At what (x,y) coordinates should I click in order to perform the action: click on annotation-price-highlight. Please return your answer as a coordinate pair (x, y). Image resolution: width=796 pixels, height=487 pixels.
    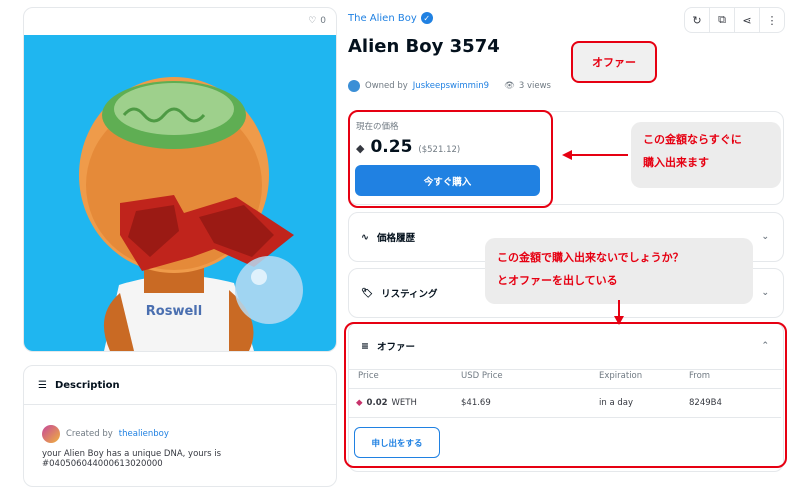
    Looking at the image, I should click on (450, 159).